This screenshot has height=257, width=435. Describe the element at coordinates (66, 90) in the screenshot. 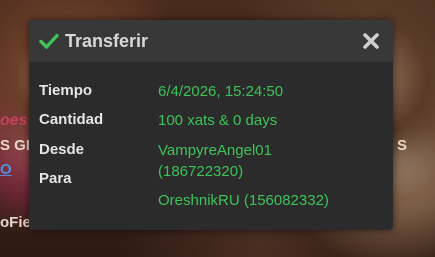

I see `time-label: Tiempo` at that location.